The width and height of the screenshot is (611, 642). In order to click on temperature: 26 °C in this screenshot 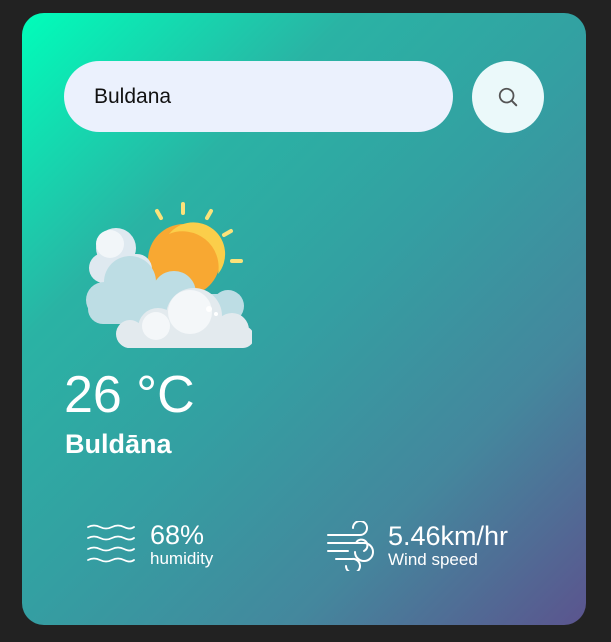, I will do `click(129, 395)`.